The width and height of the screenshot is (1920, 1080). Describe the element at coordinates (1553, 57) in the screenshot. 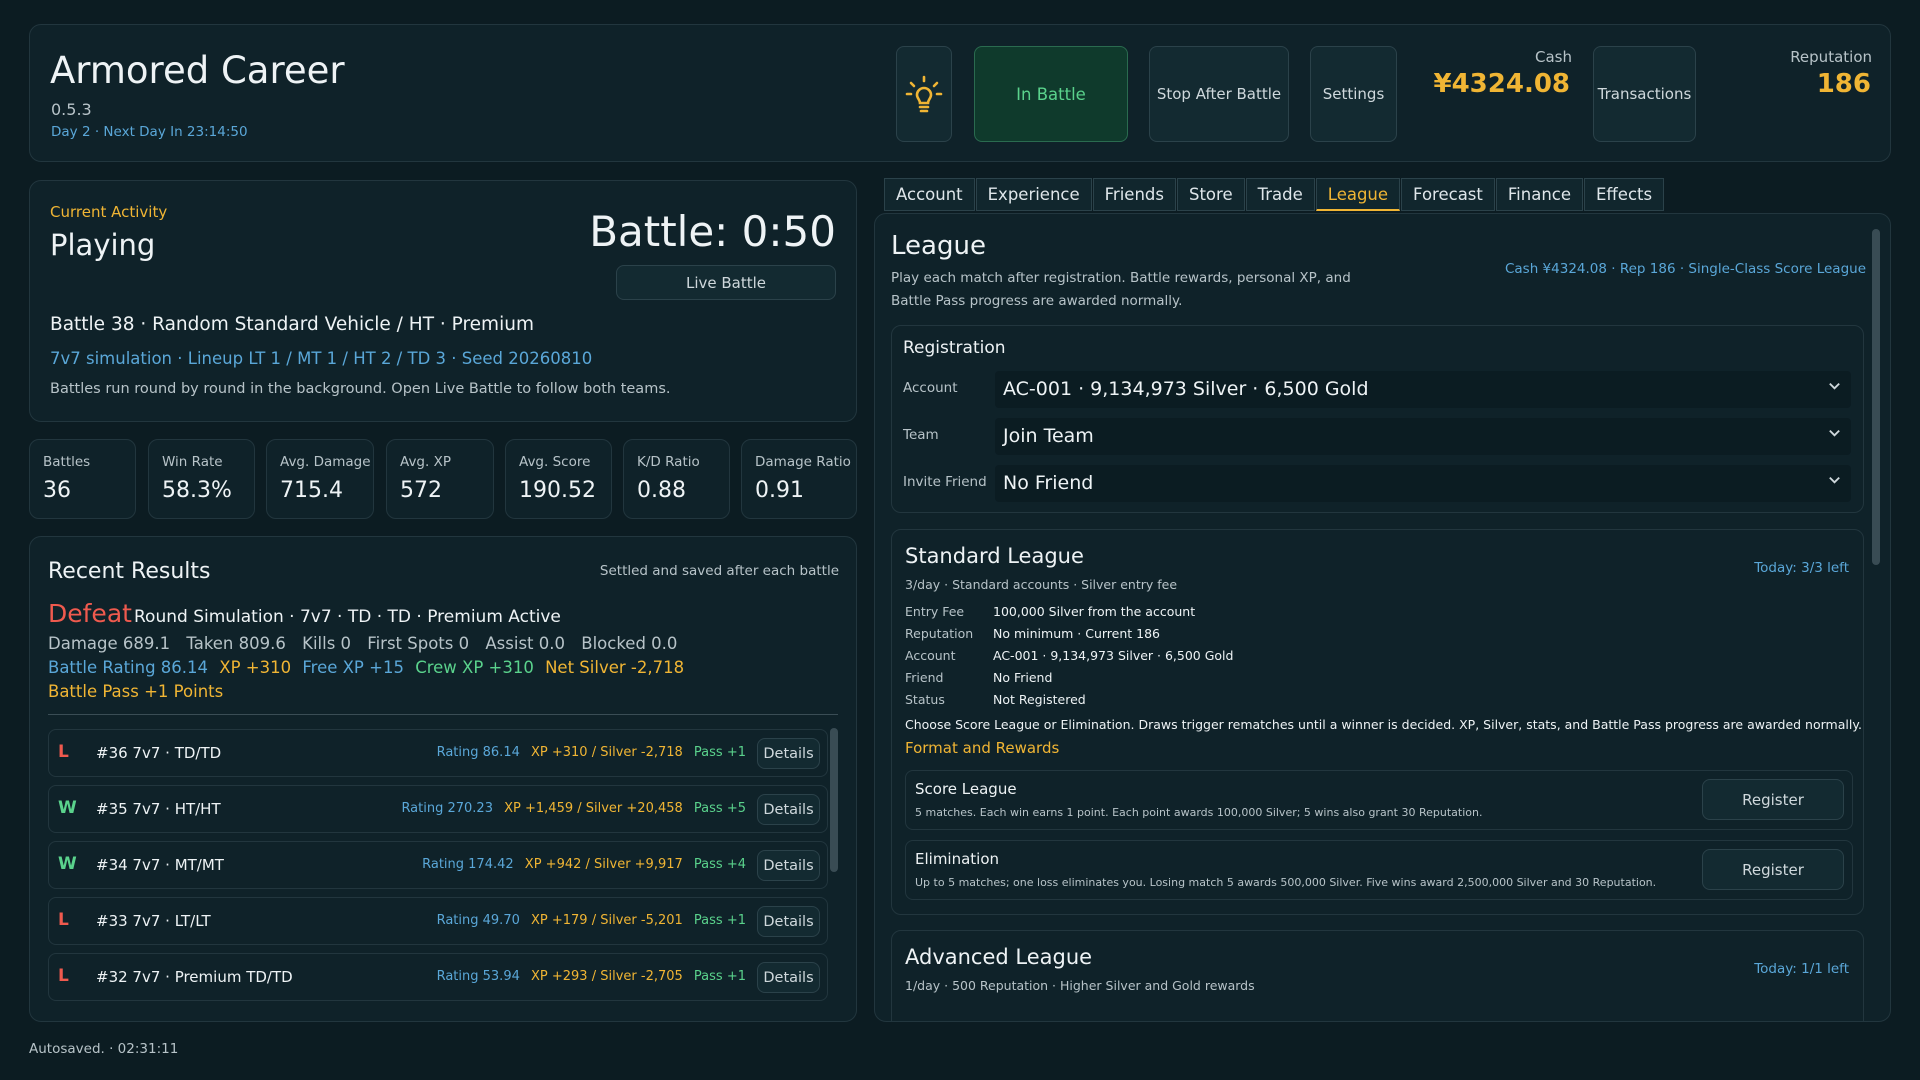

I see `cash-label: Cash` at that location.